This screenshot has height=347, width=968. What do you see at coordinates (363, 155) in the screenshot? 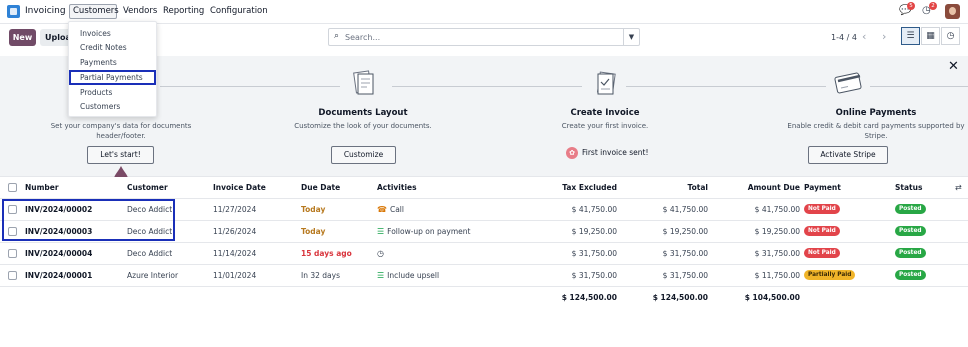
I see `customize-button: Customize` at bounding box center [363, 155].